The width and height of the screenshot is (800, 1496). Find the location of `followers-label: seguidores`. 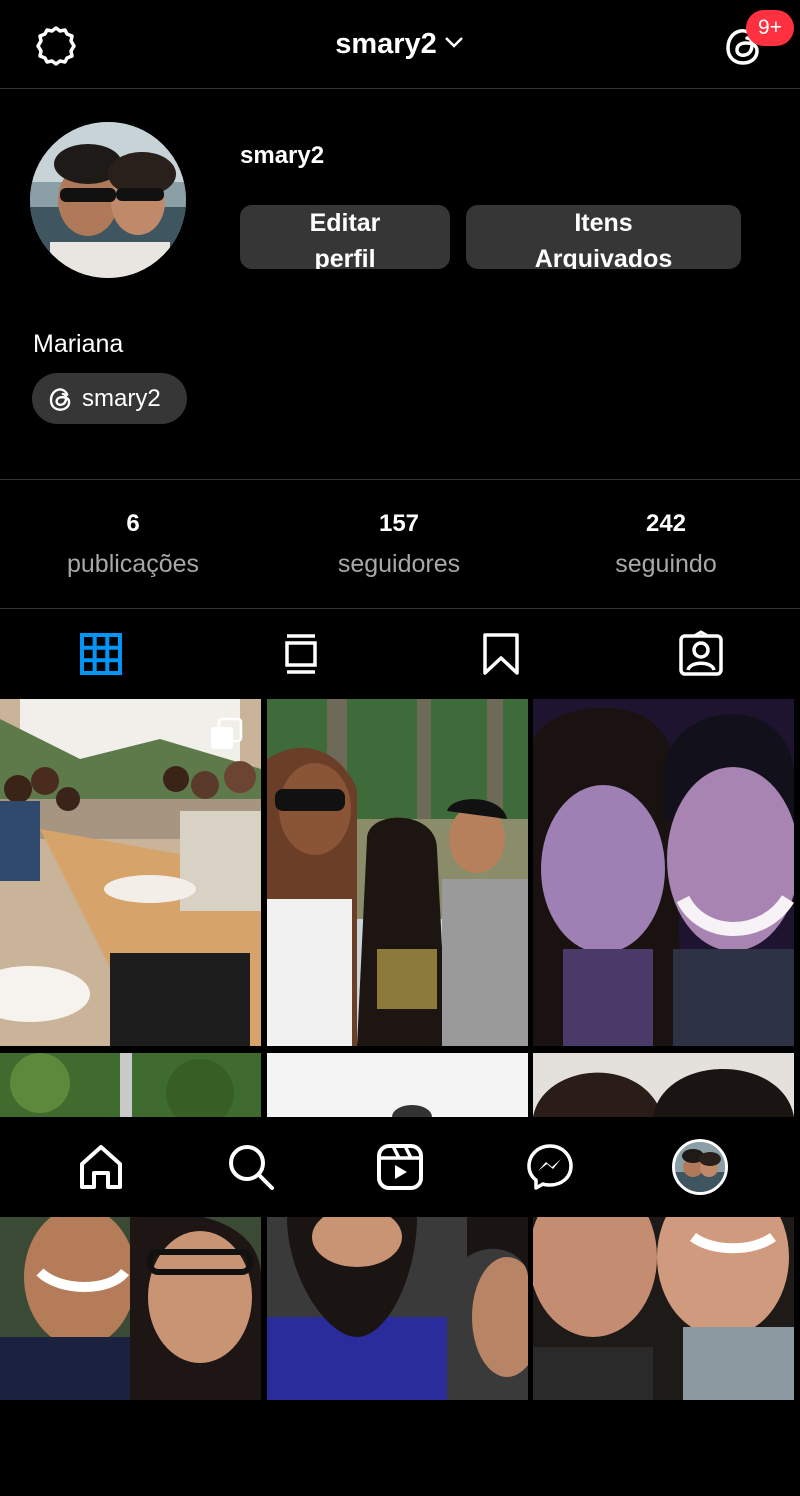

followers-label: seguidores is located at coordinates (399, 564).